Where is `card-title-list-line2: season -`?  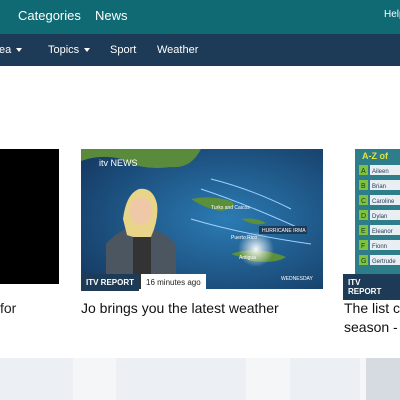 card-title-list-line2: season - is located at coordinates (371, 327).